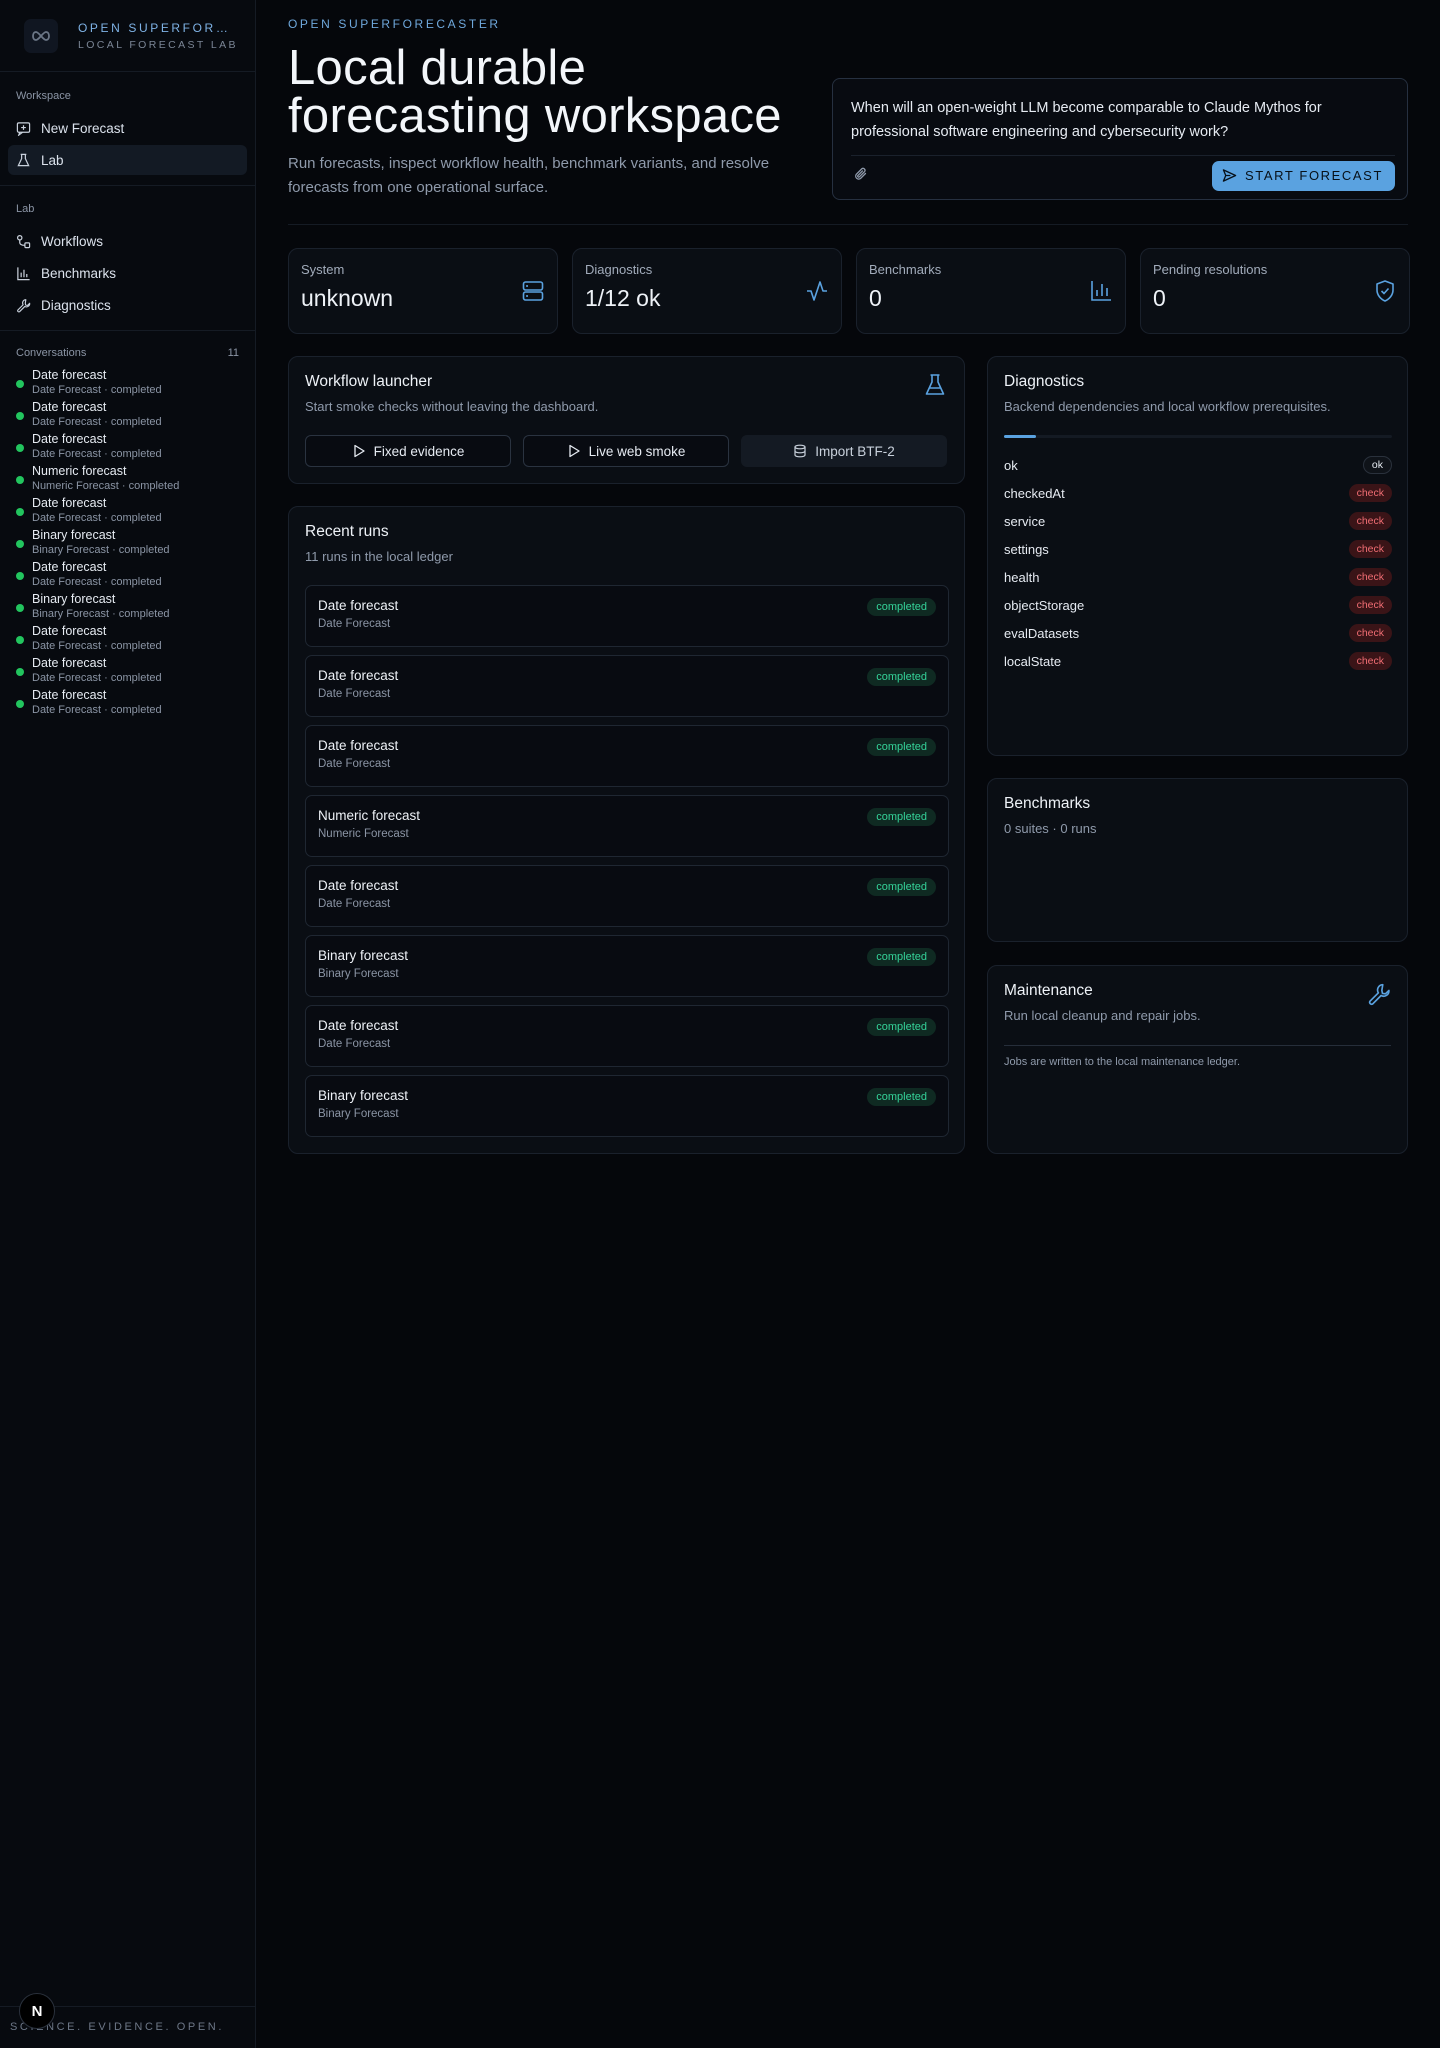  What do you see at coordinates (1385, 291) in the screenshot?
I see `shield-check-icon` at bounding box center [1385, 291].